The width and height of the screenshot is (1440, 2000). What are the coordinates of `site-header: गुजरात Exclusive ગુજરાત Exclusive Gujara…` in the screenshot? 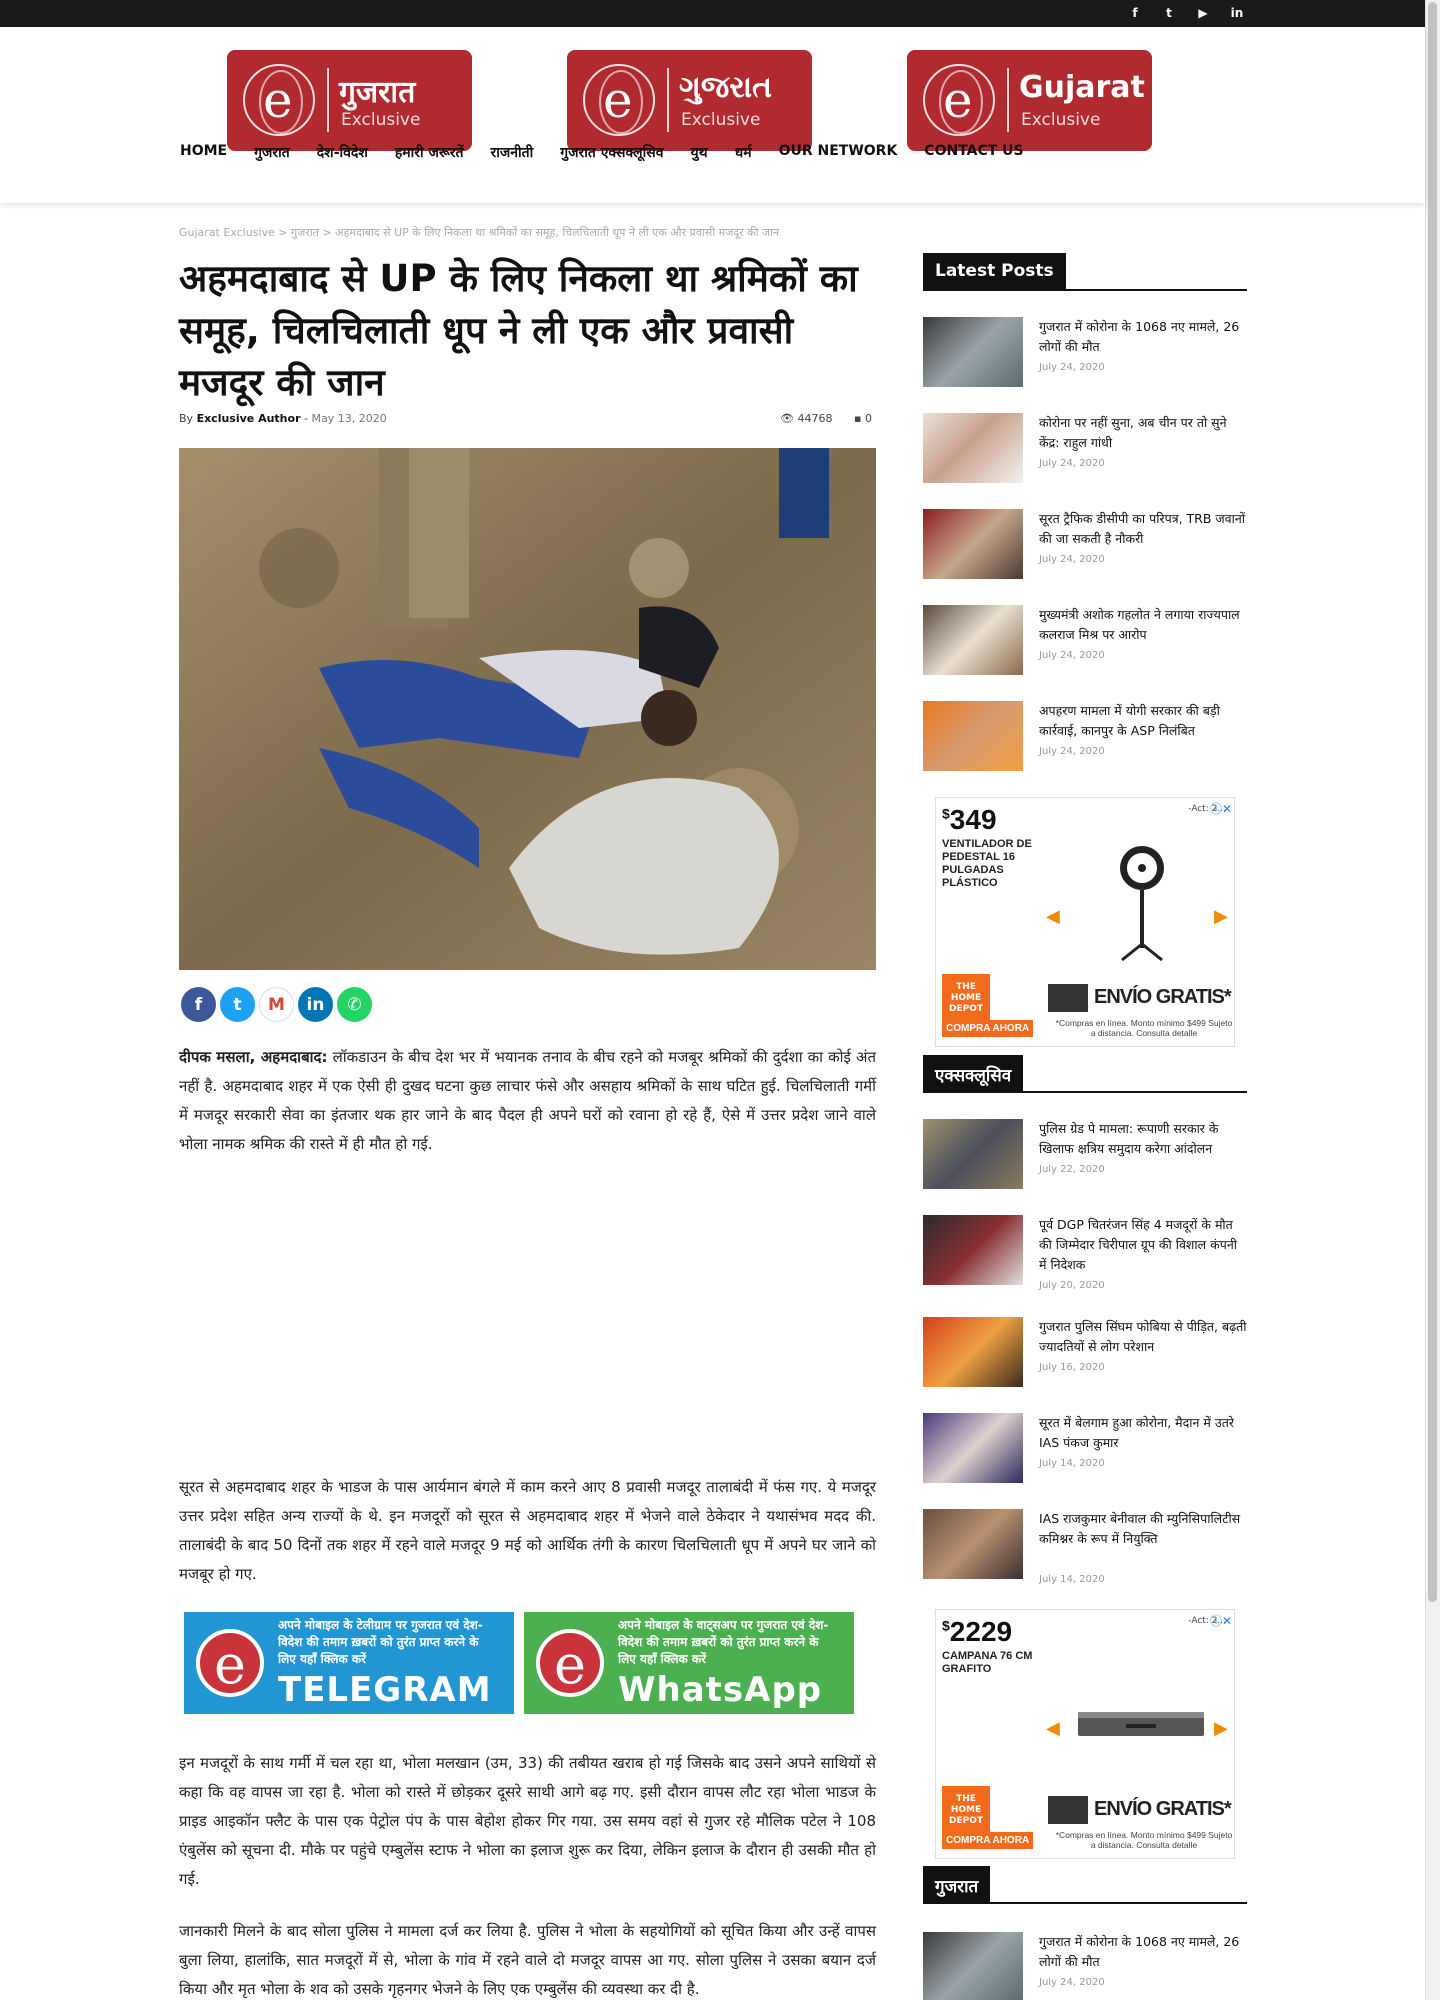 It's located at (712, 115).